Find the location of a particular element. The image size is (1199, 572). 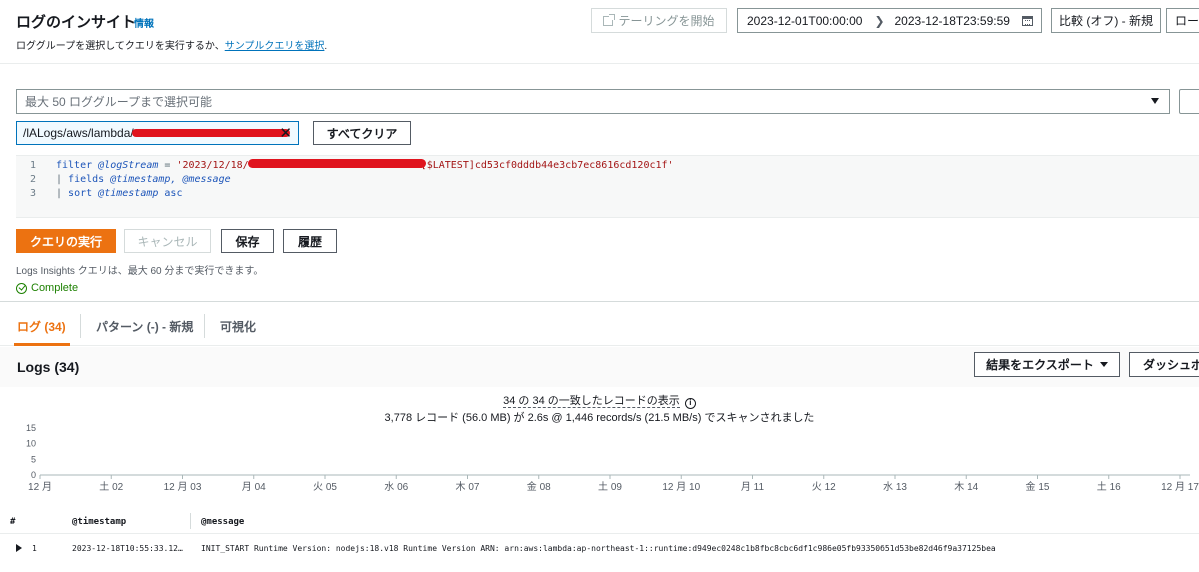

status-text: Complete is located at coordinates (55, 288).